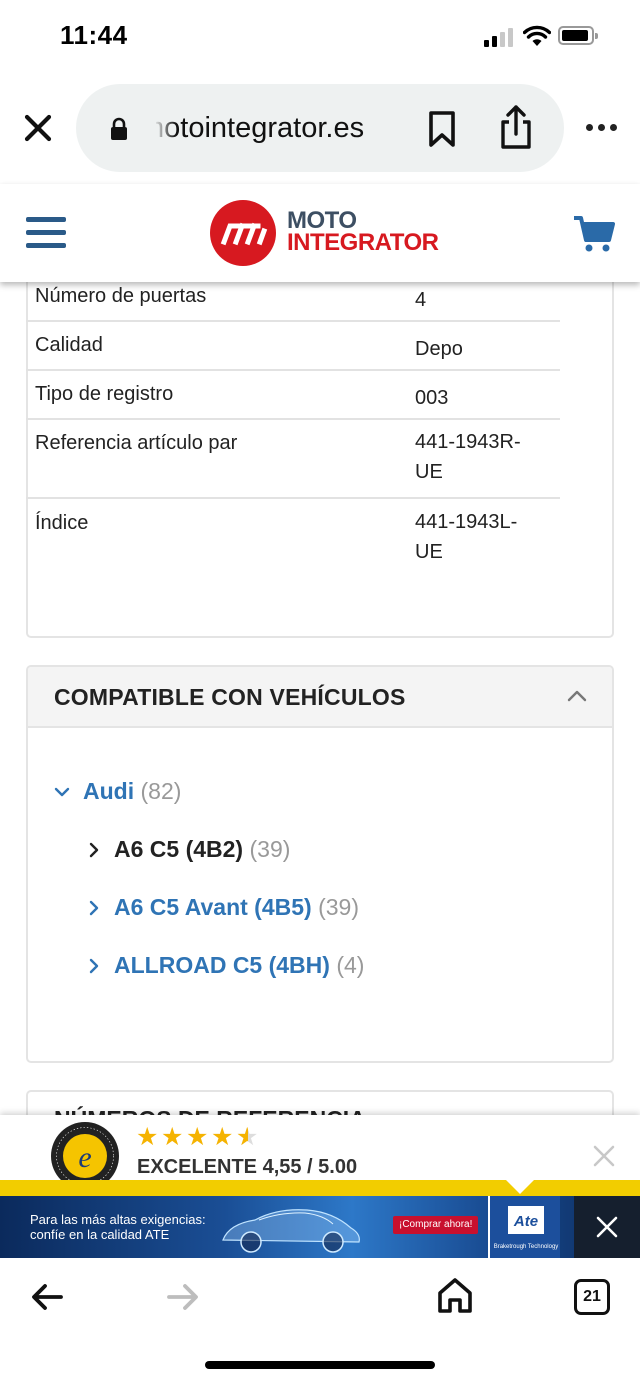 The image size is (640, 1385). Describe the element at coordinates (577, 695) in the screenshot. I see `chevron-up-icon` at that location.